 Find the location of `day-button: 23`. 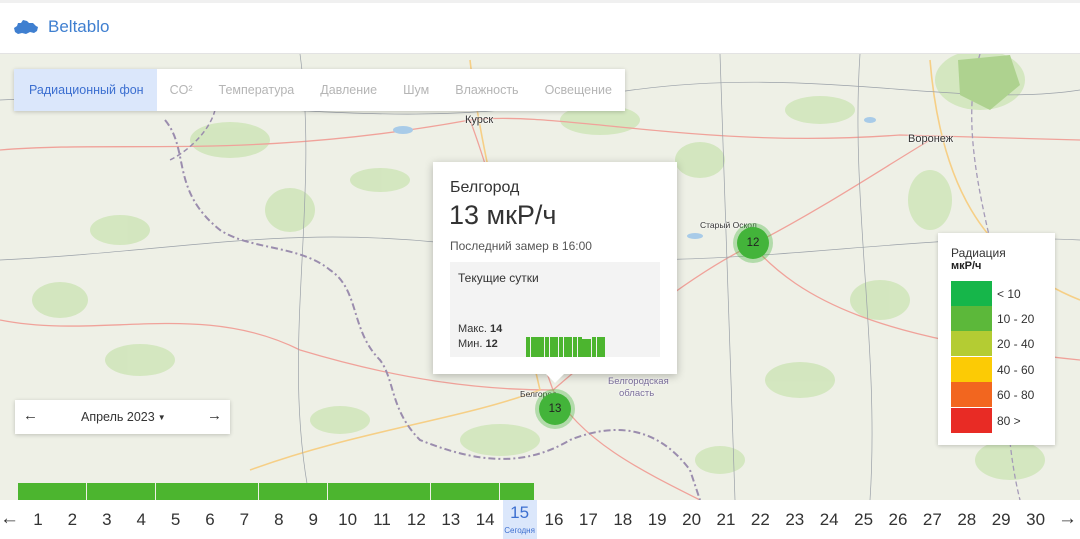

day-button: 23 is located at coordinates (795, 519).